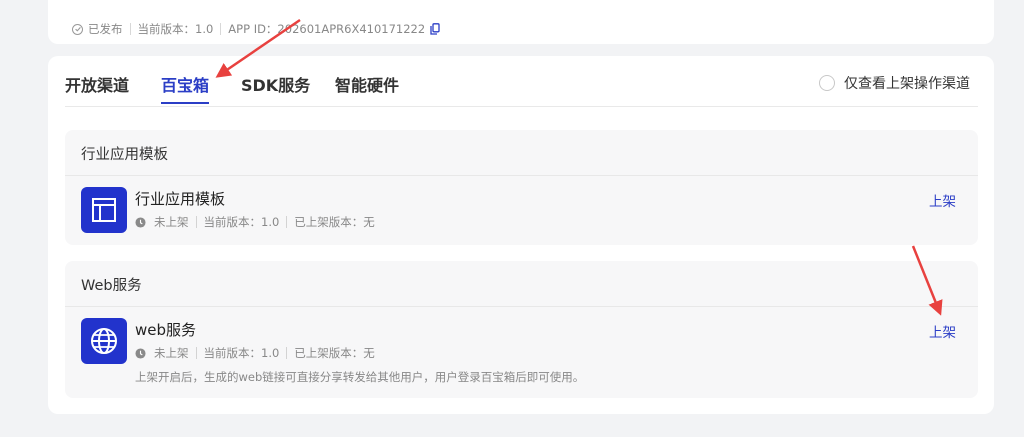 Image resolution: width=1024 pixels, height=437 pixels. I want to click on item-title: 行业应用模板, so click(180, 199).